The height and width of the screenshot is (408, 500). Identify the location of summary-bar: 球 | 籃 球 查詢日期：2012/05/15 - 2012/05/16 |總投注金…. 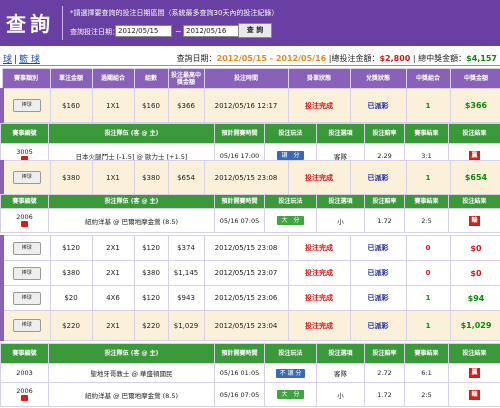
(250, 57).